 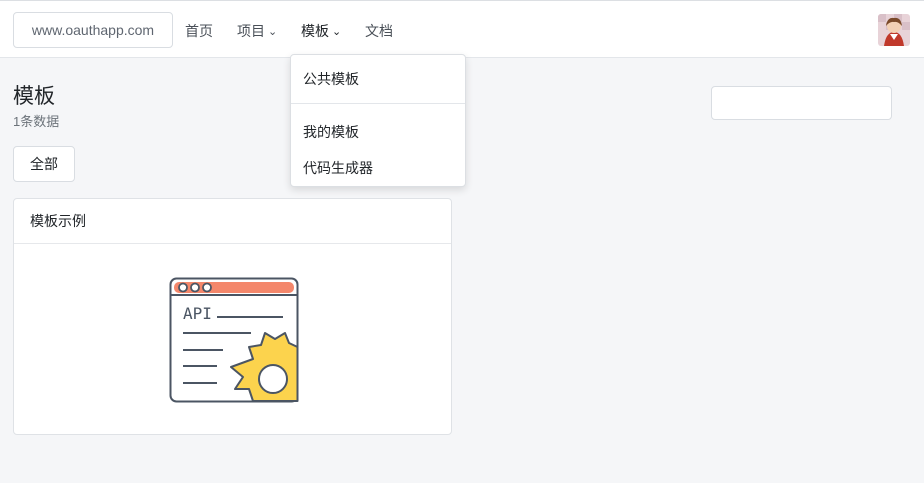 I want to click on filter-all-button: 全部, so click(x=44, y=164).